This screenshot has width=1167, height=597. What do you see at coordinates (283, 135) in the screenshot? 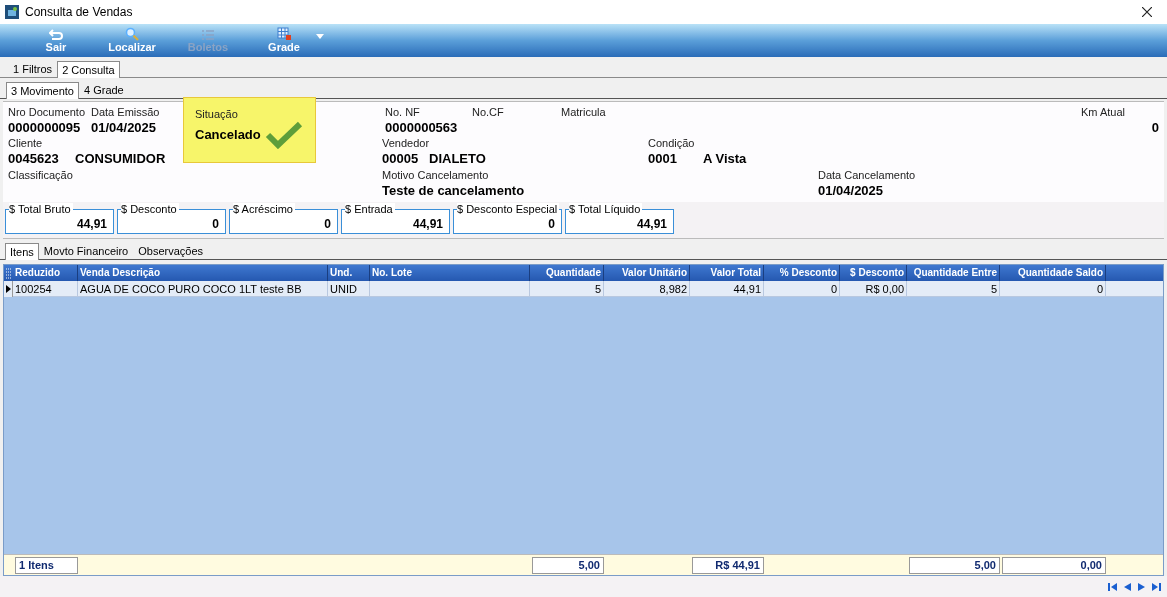
I see `checkmark-icon` at bounding box center [283, 135].